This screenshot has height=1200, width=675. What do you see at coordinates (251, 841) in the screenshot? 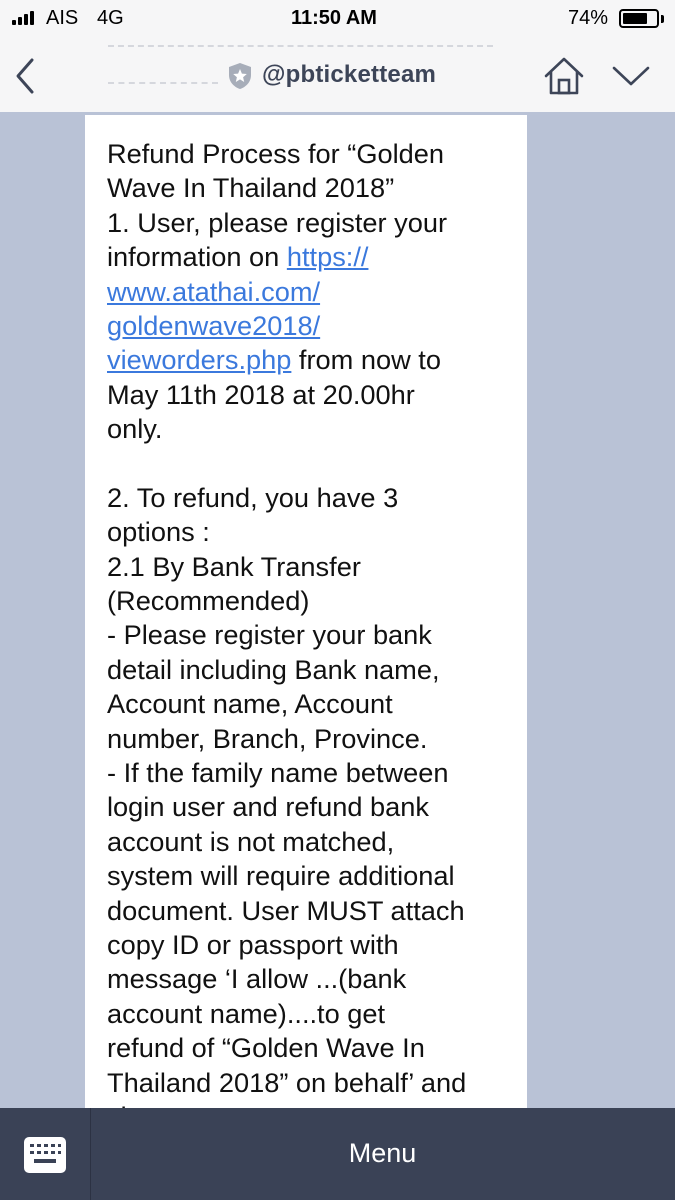
I see `message-line: account is not matched,` at bounding box center [251, 841].